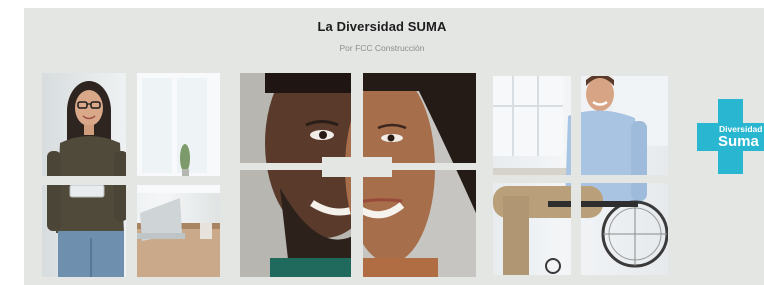 The image size is (764, 285). What do you see at coordinates (357, 167) in the screenshot?
I see `mosaic-gap-center` at bounding box center [357, 167].